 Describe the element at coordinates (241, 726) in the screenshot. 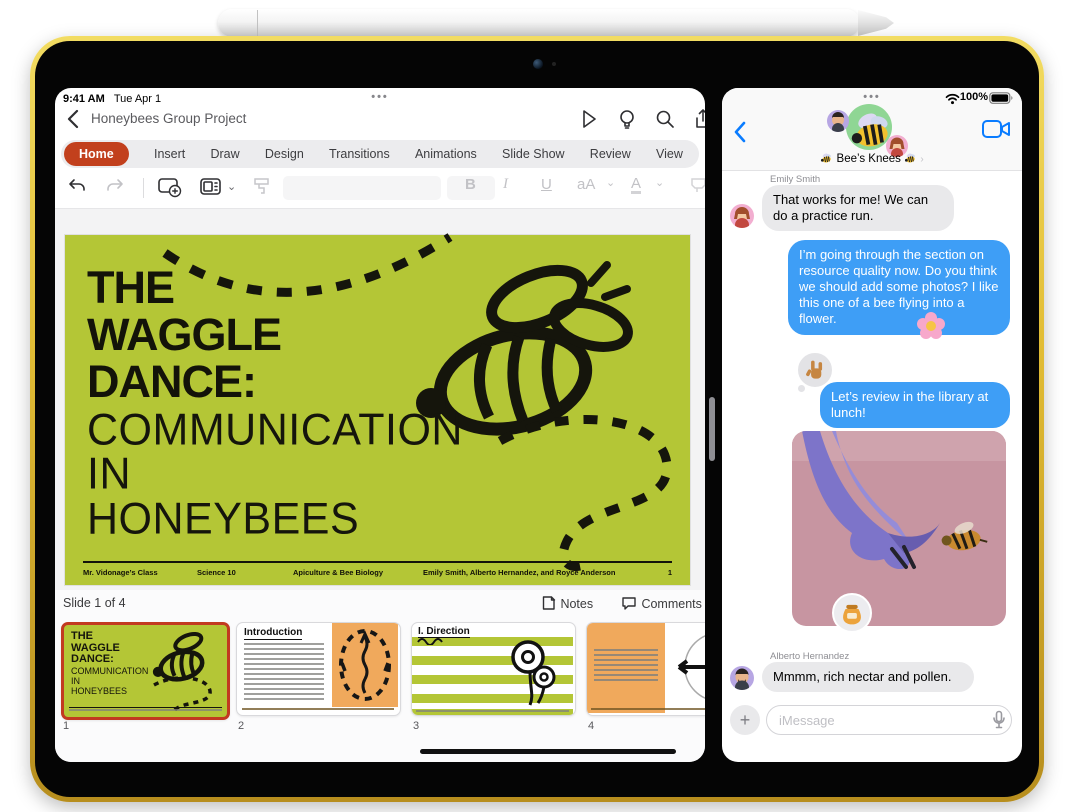

I see `thumbnail-2-number: 2` at that location.